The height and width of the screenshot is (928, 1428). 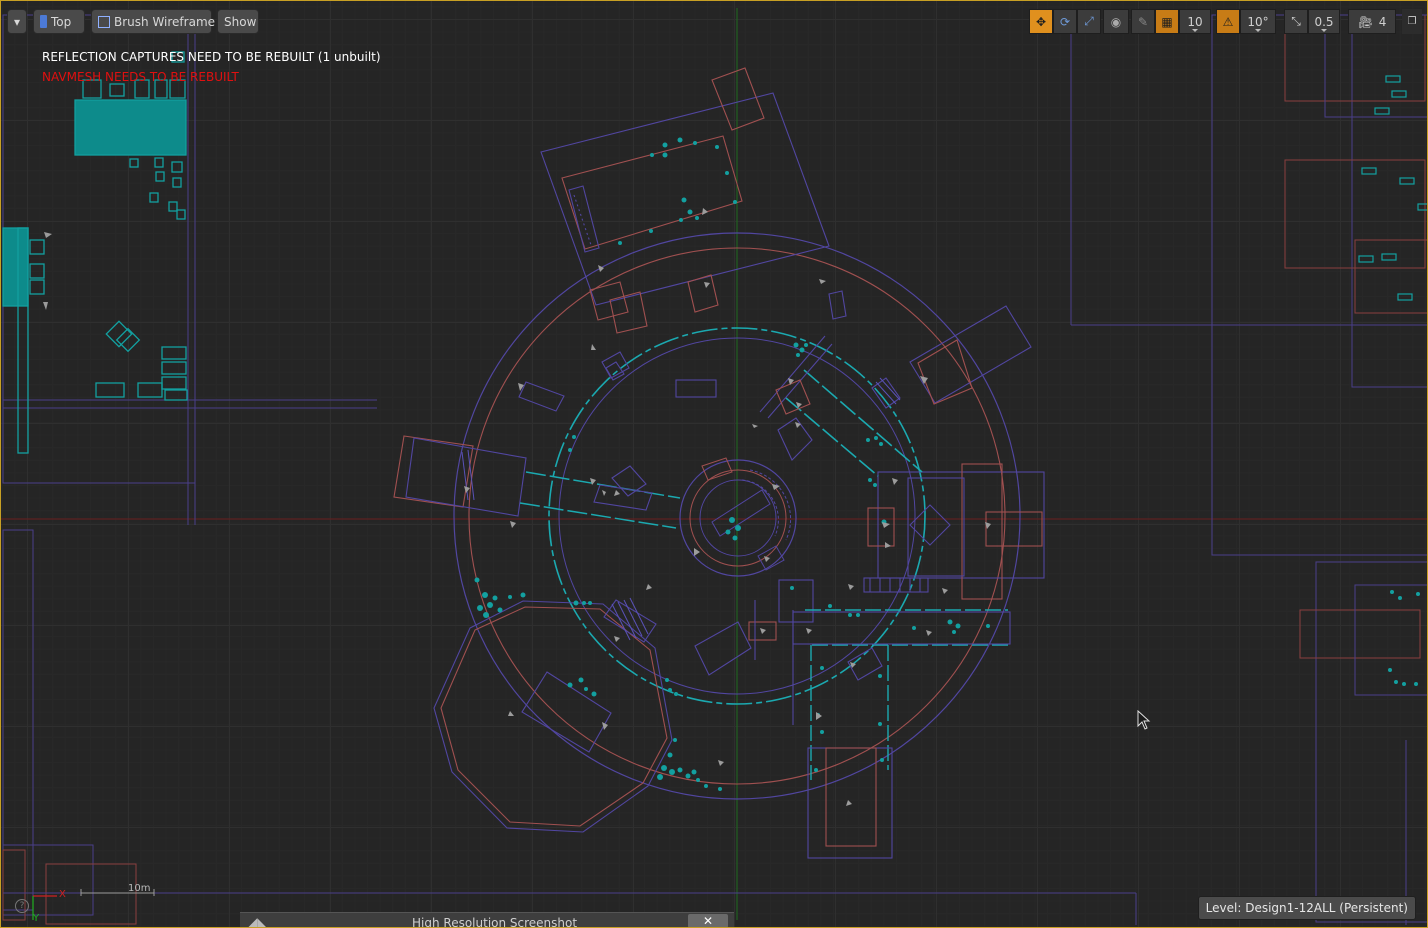 What do you see at coordinates (1393, 188) in the screenshot?
I see `right-props` at bounding box center [1393, 188].